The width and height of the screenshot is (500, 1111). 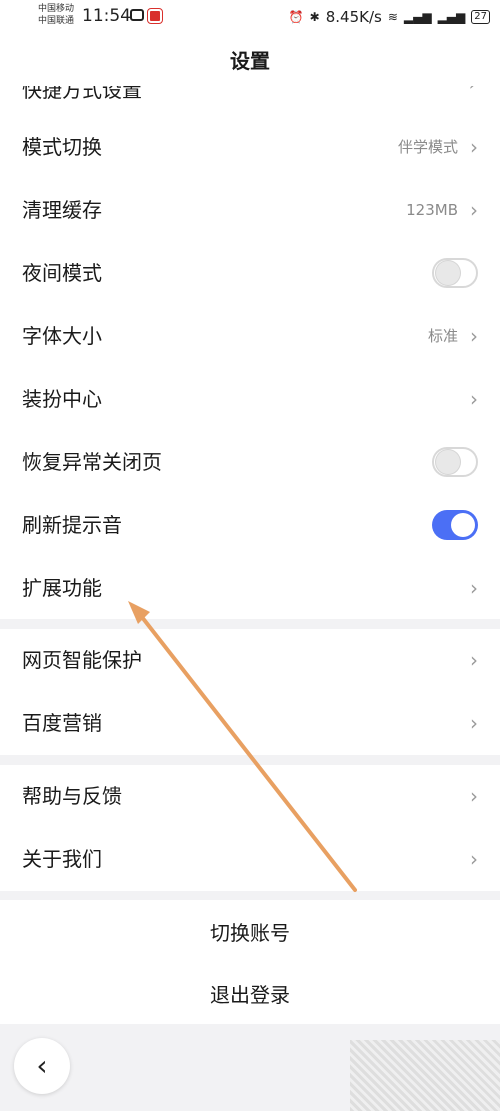 I want to click on settings-group-help: 帮助与反馈 › 关于我们 ›, so click(x=250, y=828).